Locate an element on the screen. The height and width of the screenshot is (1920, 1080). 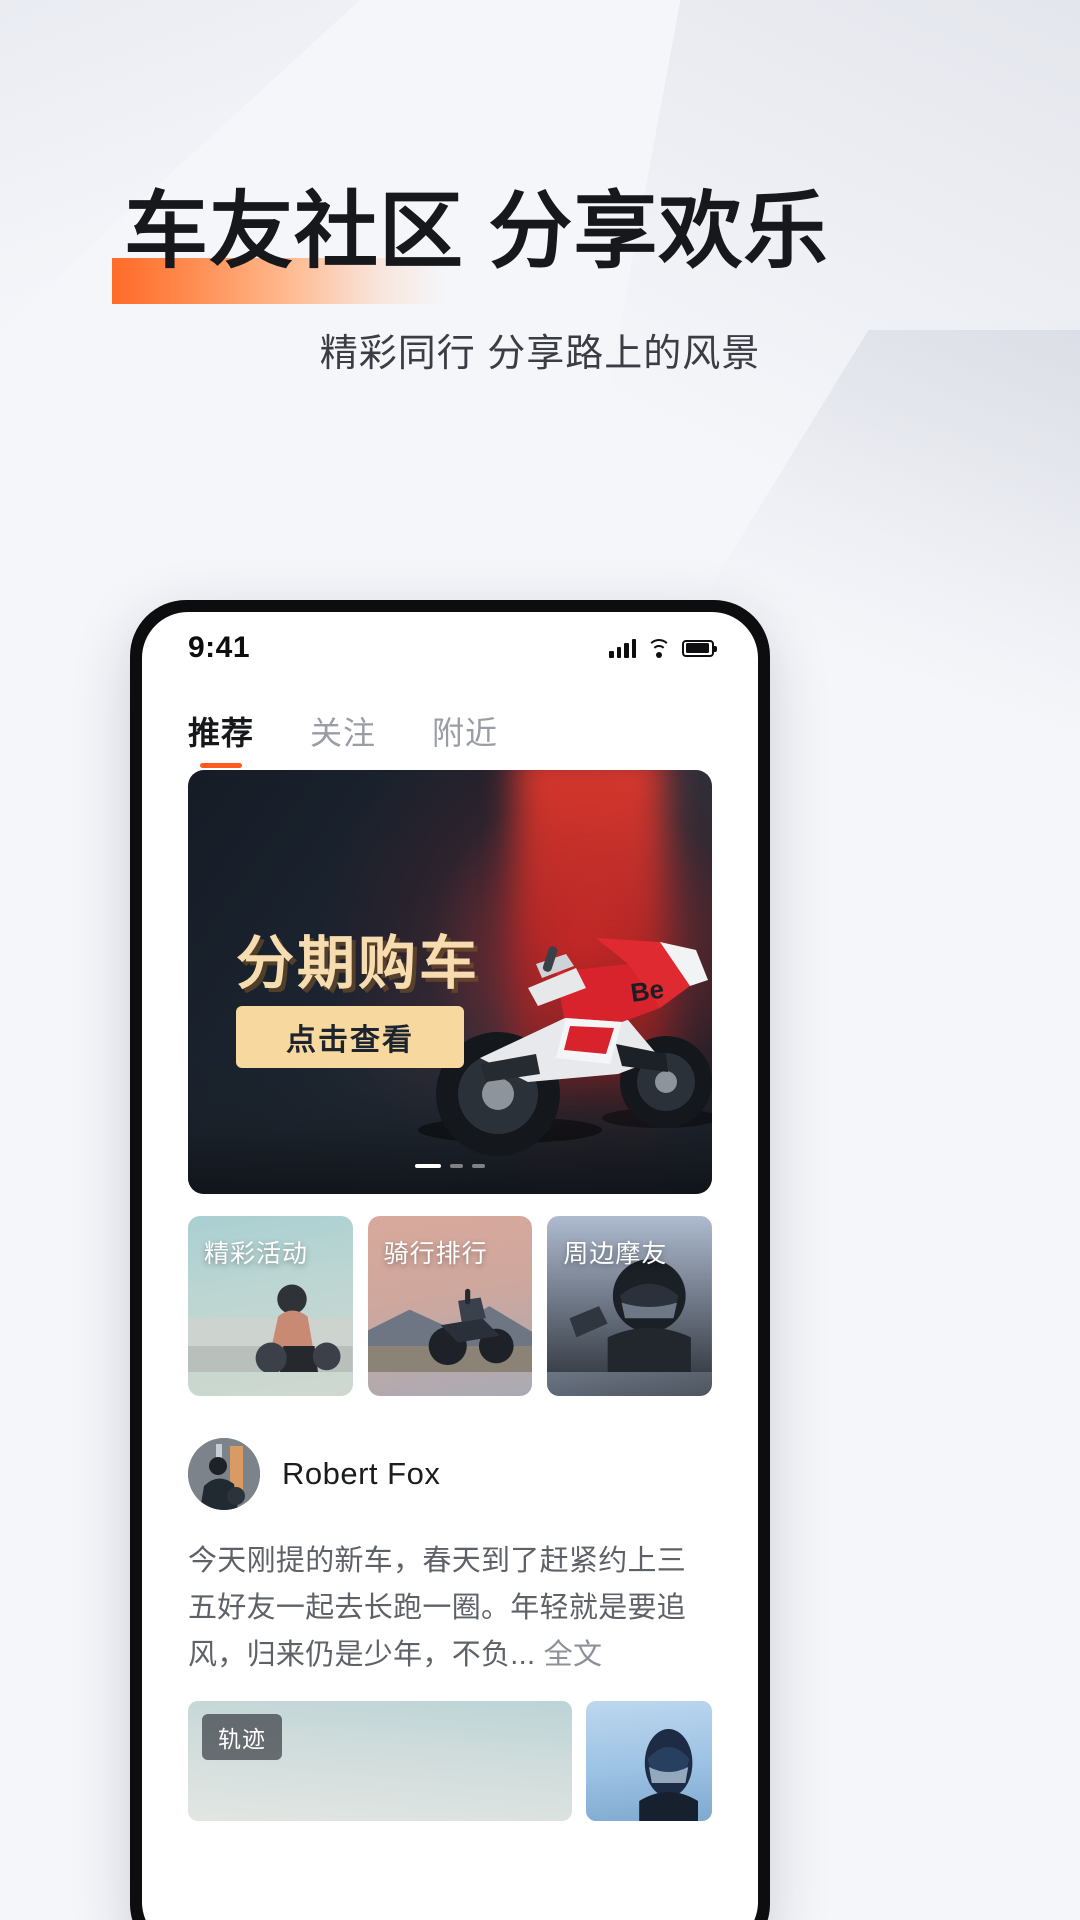
category-card-nearby-riders: 周边摩友 is located at coordinates (630, 1306).